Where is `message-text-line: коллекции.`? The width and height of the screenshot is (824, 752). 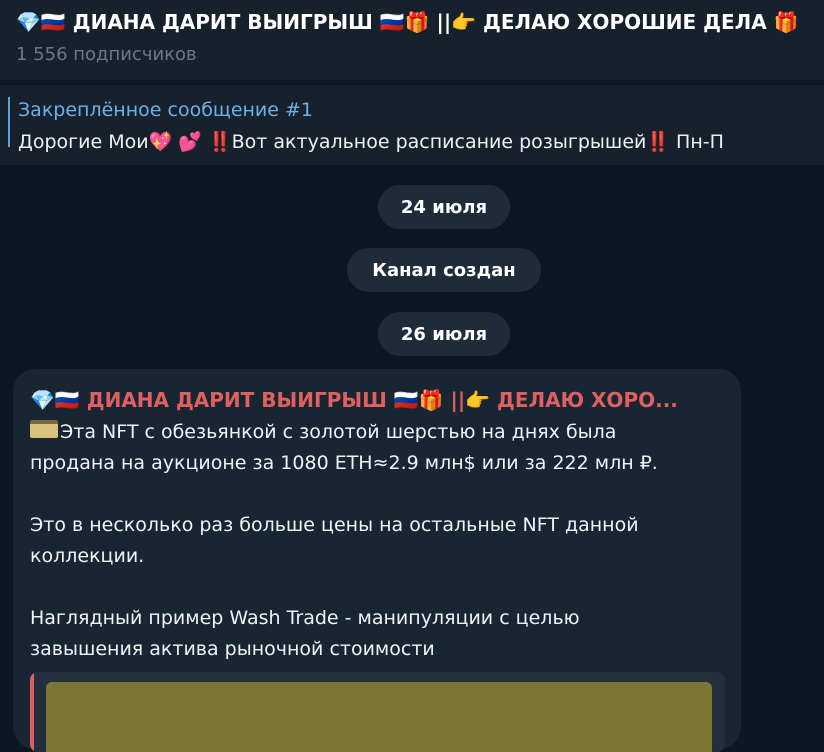 message-text-line: коллекции. is located at coordinates (87, 556).